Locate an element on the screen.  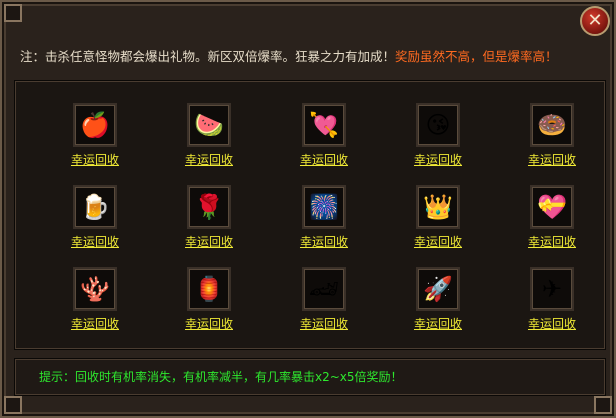
red-coral-icon: 🪸 is located at coordinates (95, 289).